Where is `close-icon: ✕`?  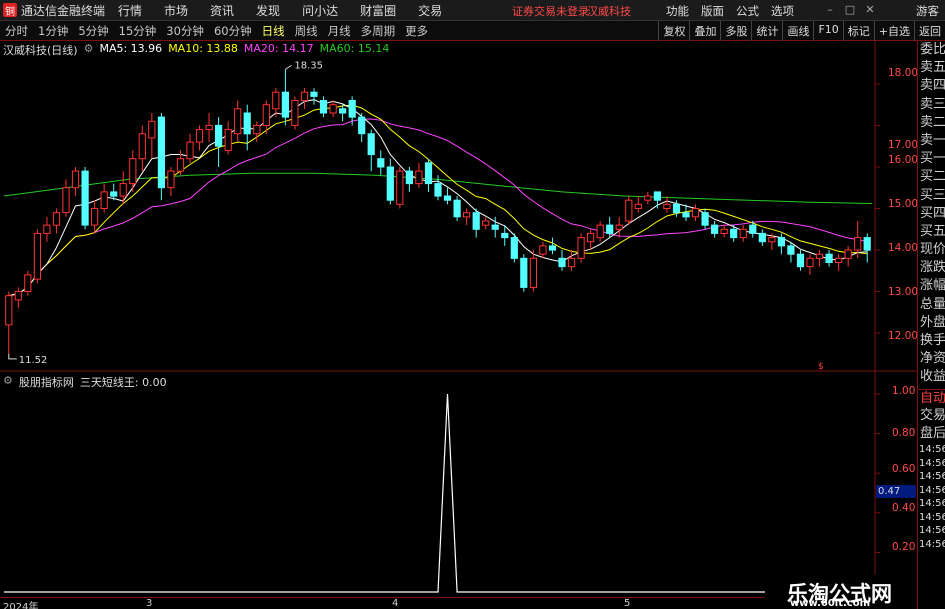
close-icon: ✕ is located at coordinates (870, 10).